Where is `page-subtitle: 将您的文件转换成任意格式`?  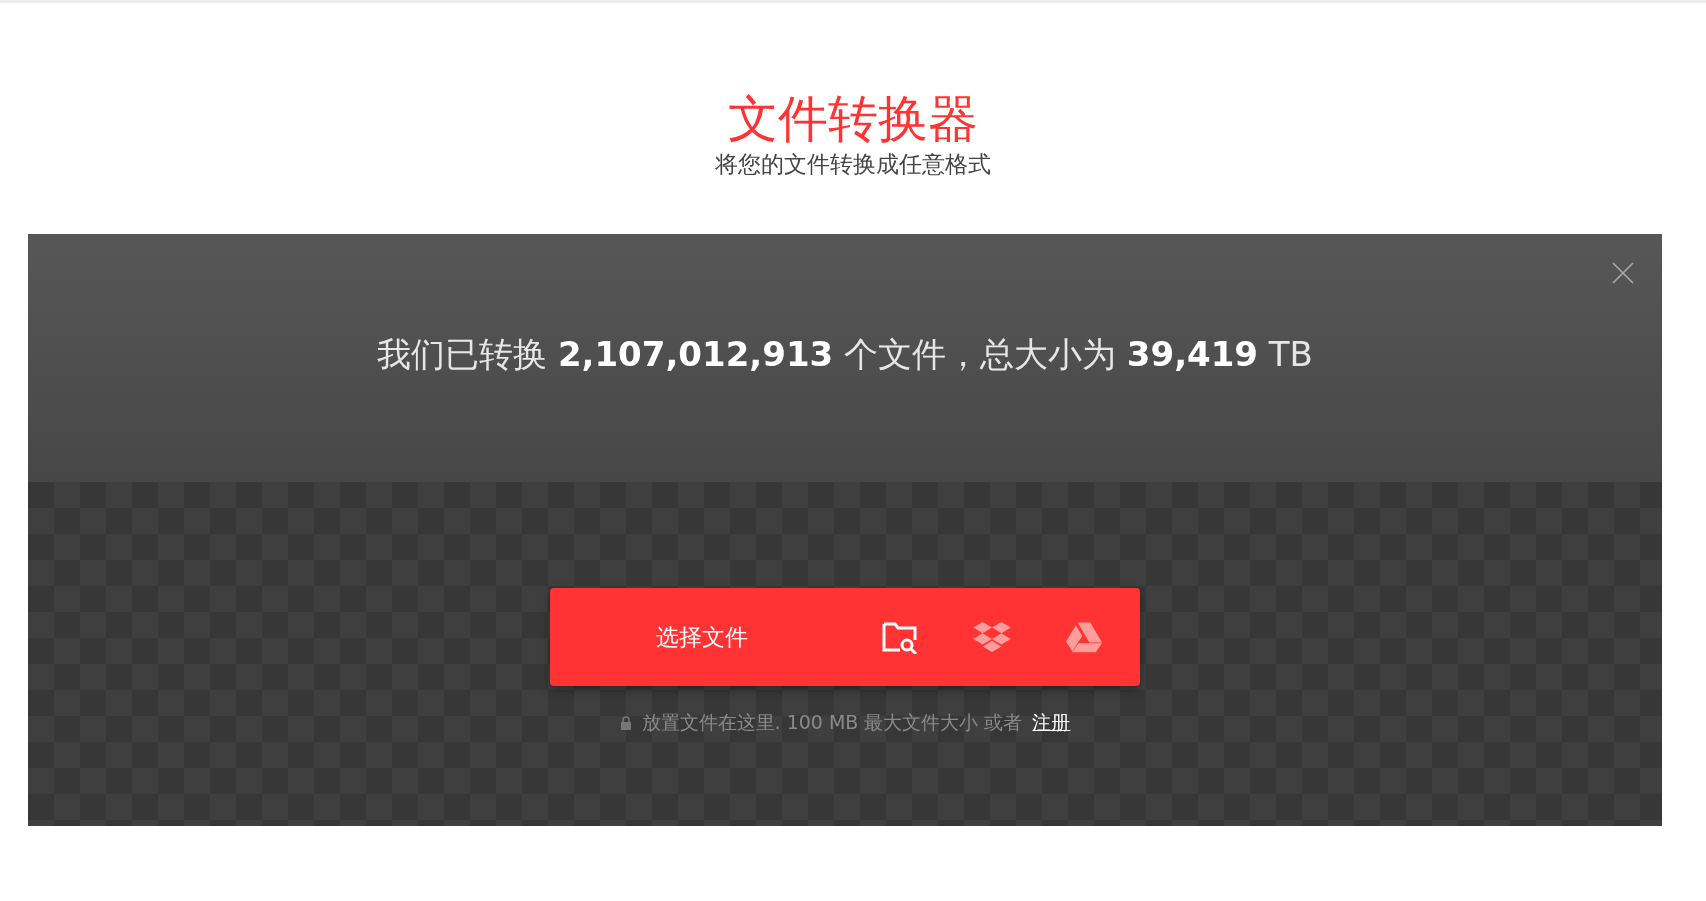
page-subtitle: 将您的文件转换成任意格式 is located at coordinates (853, 164).